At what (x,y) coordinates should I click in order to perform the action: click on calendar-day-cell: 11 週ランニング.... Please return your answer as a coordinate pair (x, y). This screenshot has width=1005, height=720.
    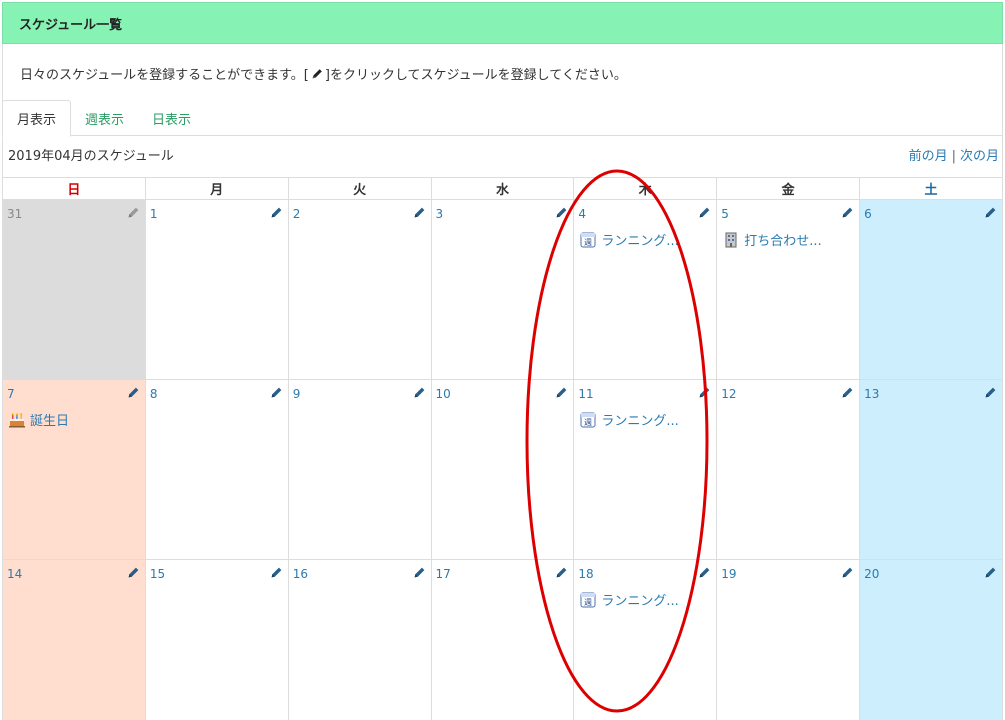
    Looking at the image, I should click on (645, 469).